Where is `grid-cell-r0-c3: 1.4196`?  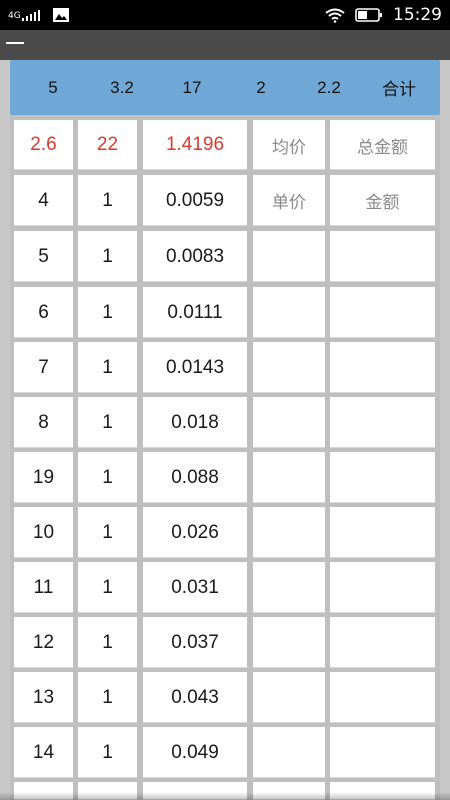 grid-cell-r0-c3: 1.4196 is located at coordinates (195, 145).